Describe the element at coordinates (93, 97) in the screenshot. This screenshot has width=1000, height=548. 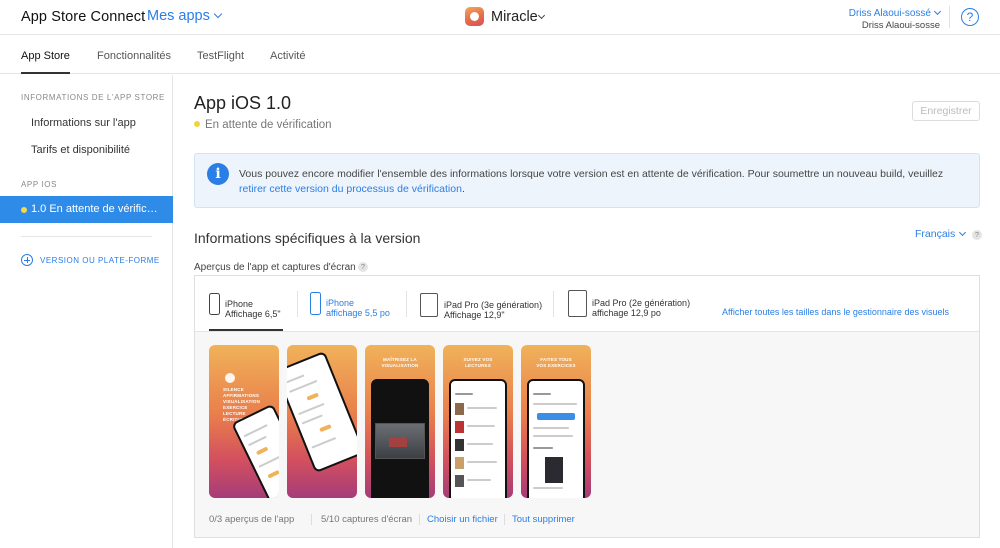
I see `sidebar-section-app-store: INFORMATIONS DE L'APP STORE` at that location.